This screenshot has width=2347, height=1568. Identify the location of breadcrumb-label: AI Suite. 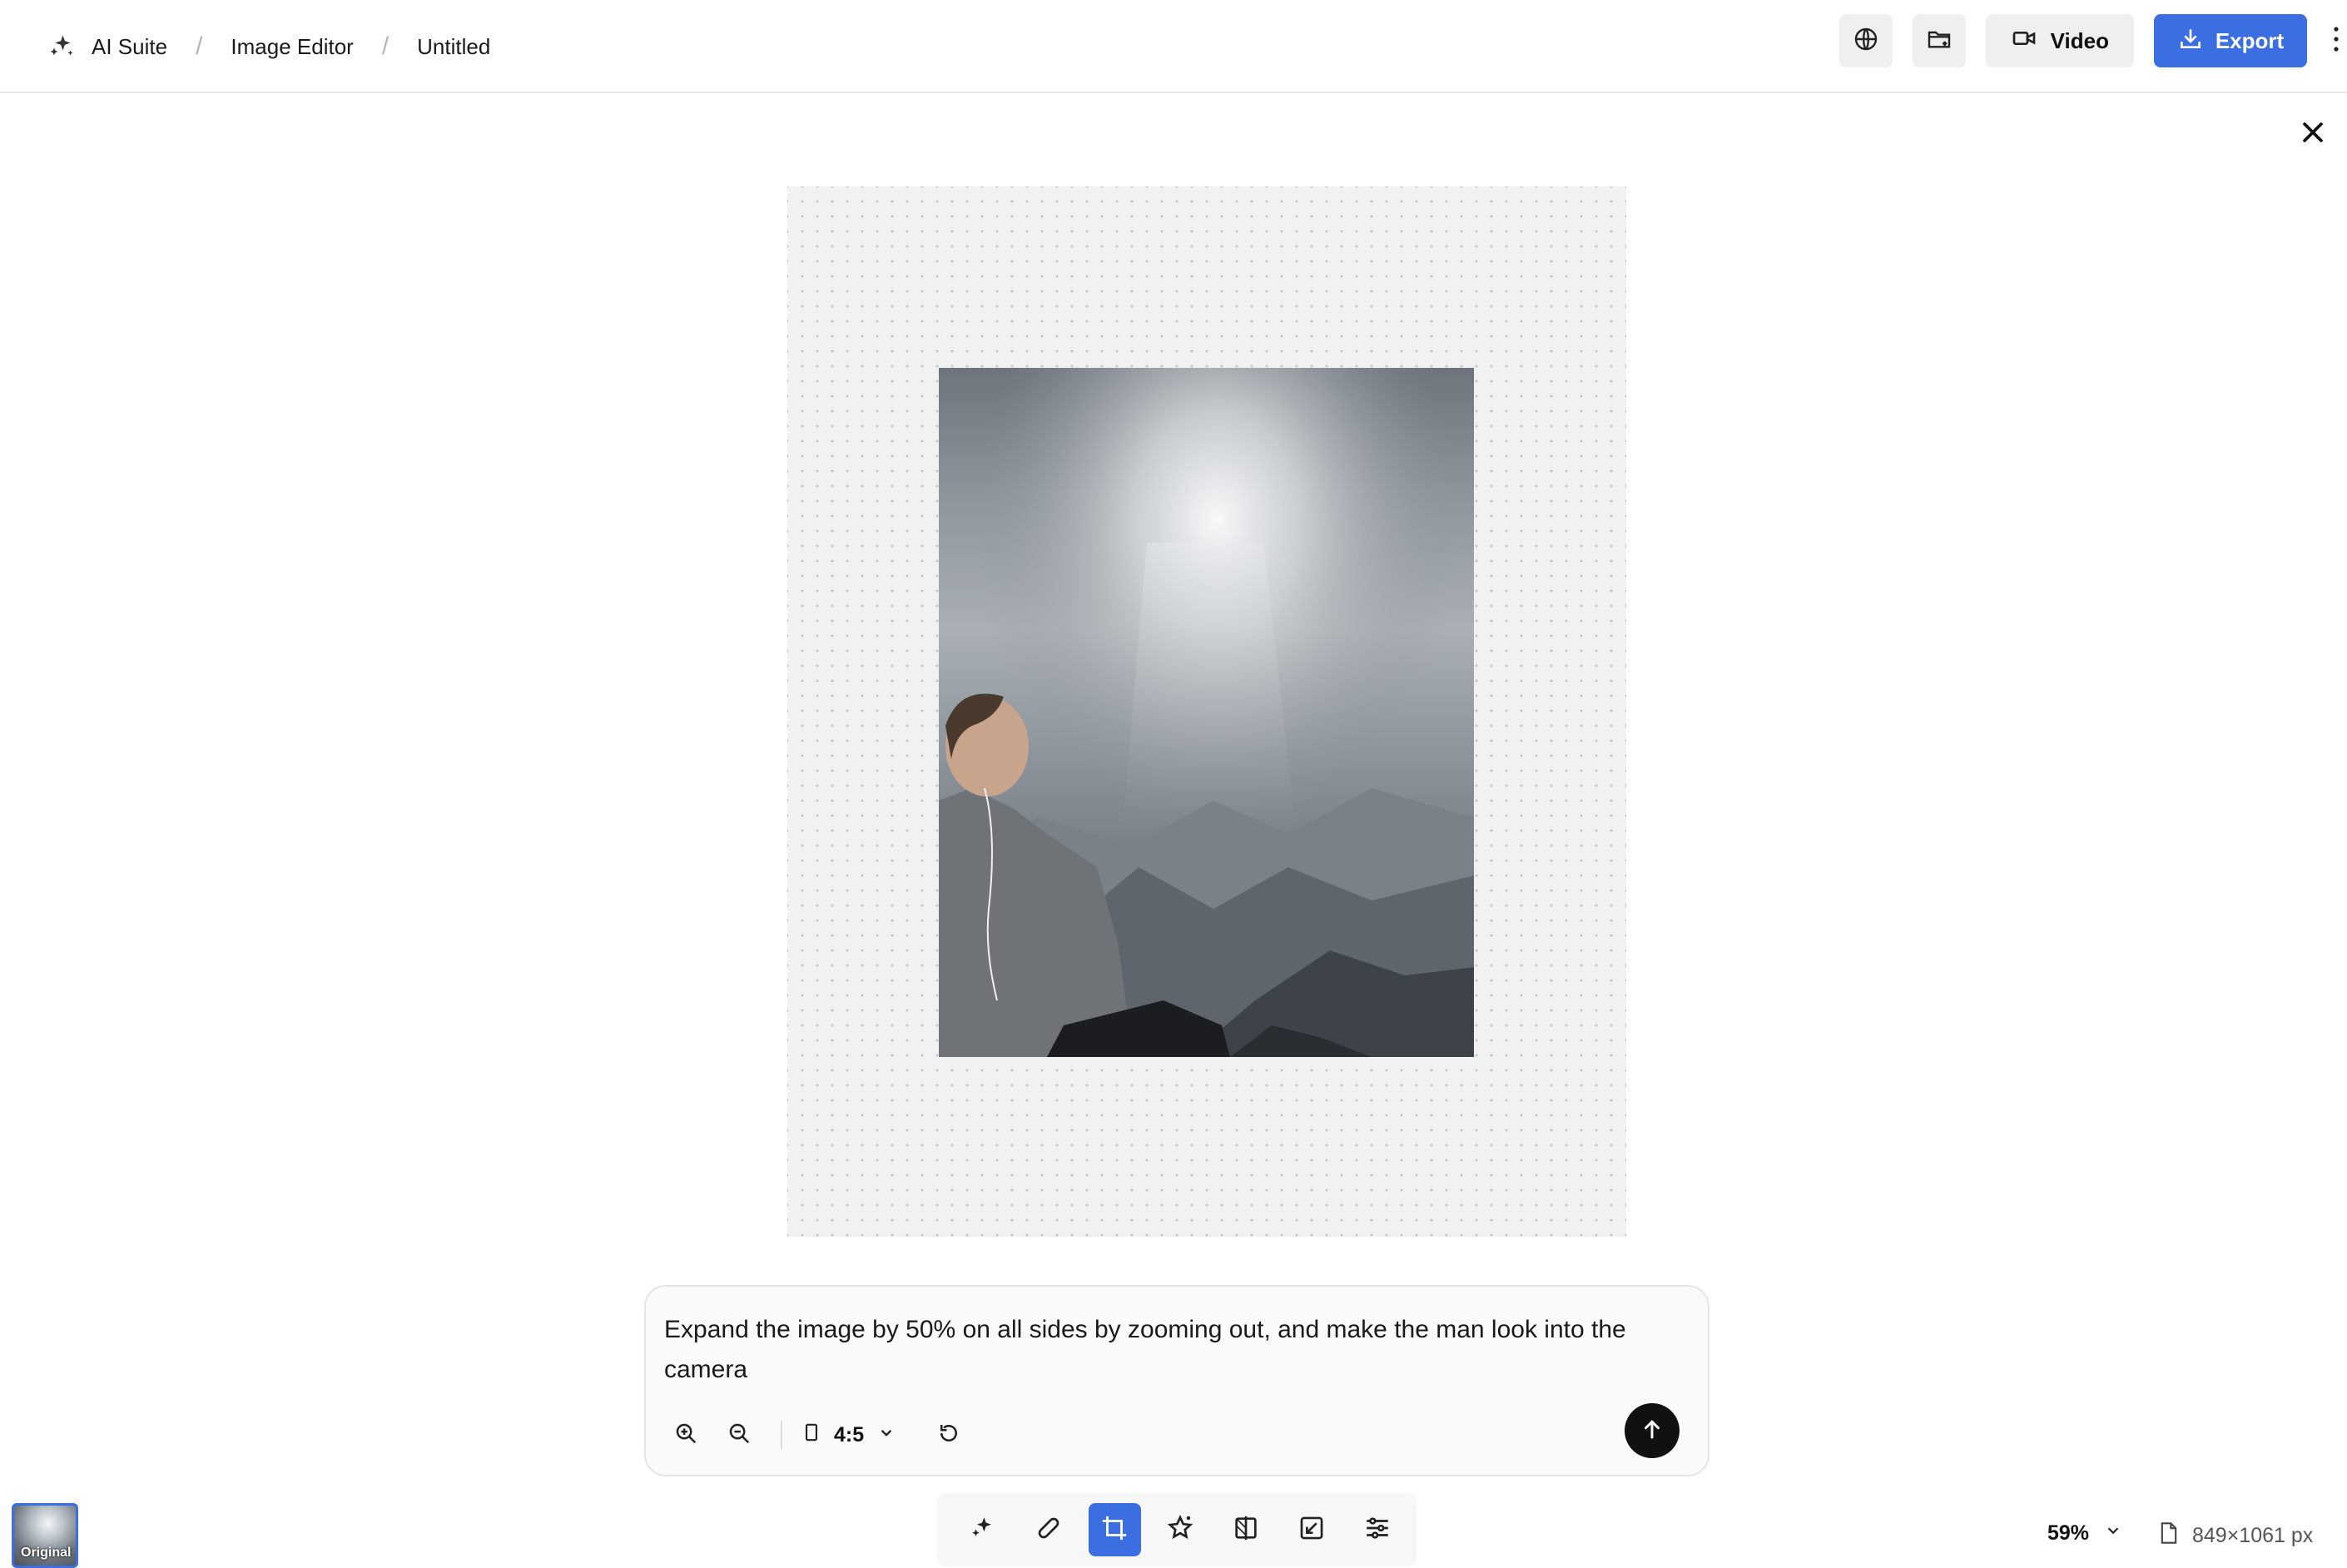
(130, 46).